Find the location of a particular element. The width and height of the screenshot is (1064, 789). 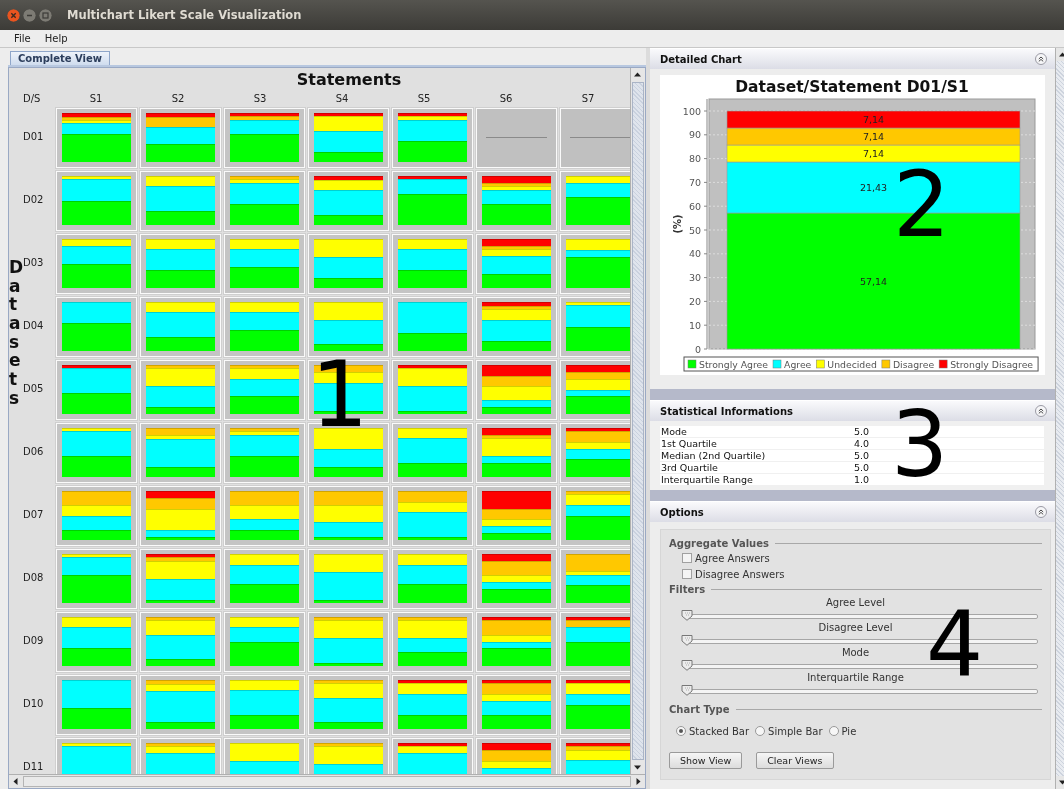

radio-label: Simple Bar is located at coordinates (795, 731).